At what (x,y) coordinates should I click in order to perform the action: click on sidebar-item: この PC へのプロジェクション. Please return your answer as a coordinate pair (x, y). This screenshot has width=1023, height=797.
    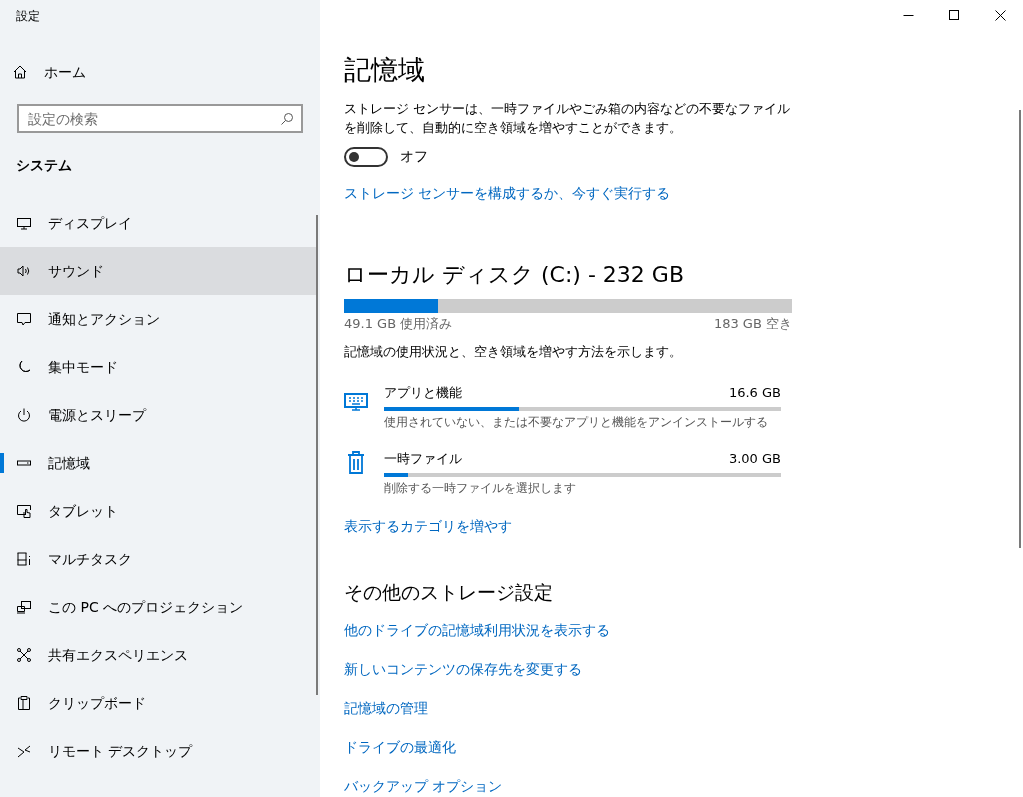
    Looking at the image, I should click on (158, 607).